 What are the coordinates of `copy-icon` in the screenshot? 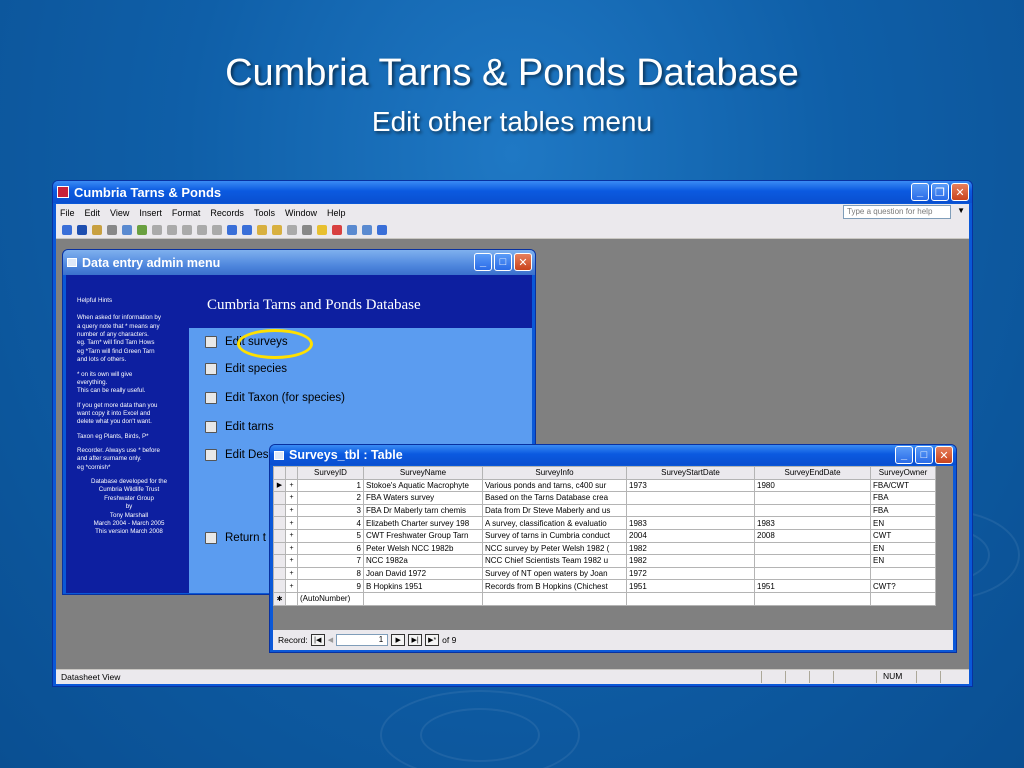 It's located at (172, 229).